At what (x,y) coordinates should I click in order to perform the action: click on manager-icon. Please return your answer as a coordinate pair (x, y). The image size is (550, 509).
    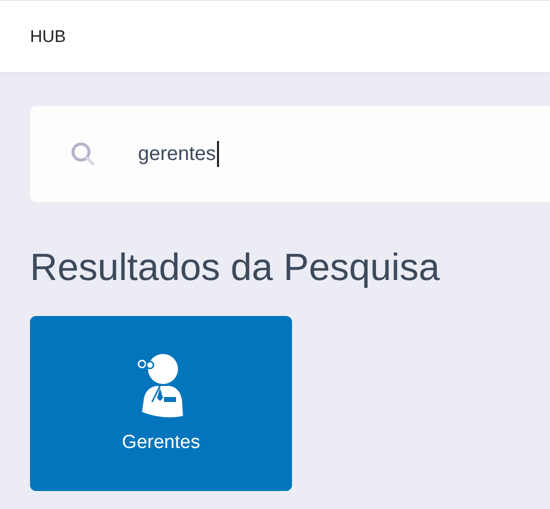
    Looking at the image, I should click on (161, 385).